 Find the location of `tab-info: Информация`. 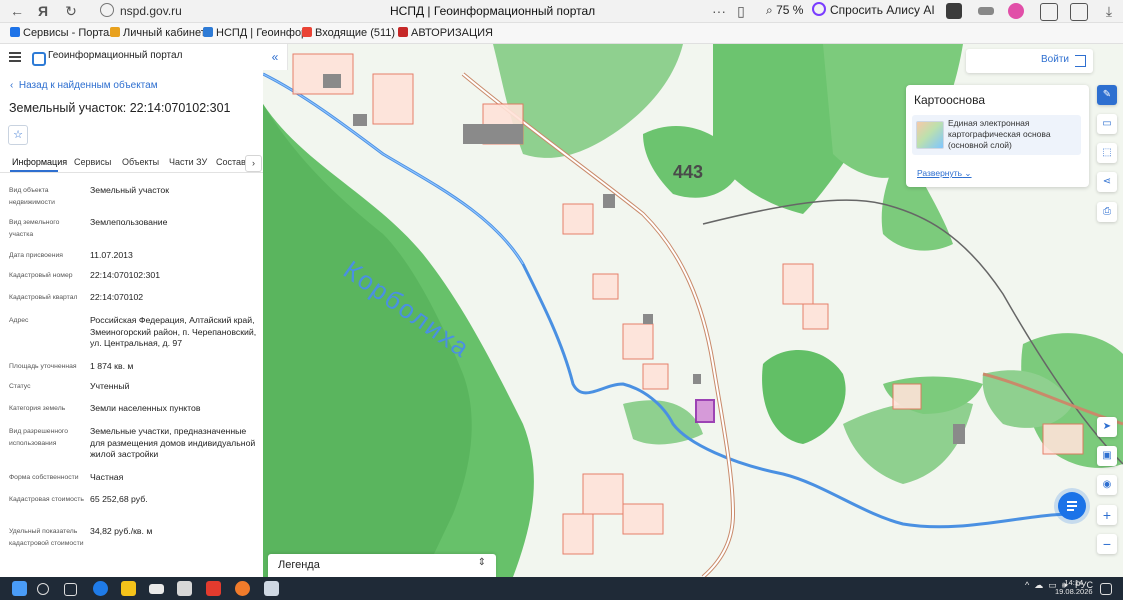

tab-info: Информация is located at coordinates (39, 162).